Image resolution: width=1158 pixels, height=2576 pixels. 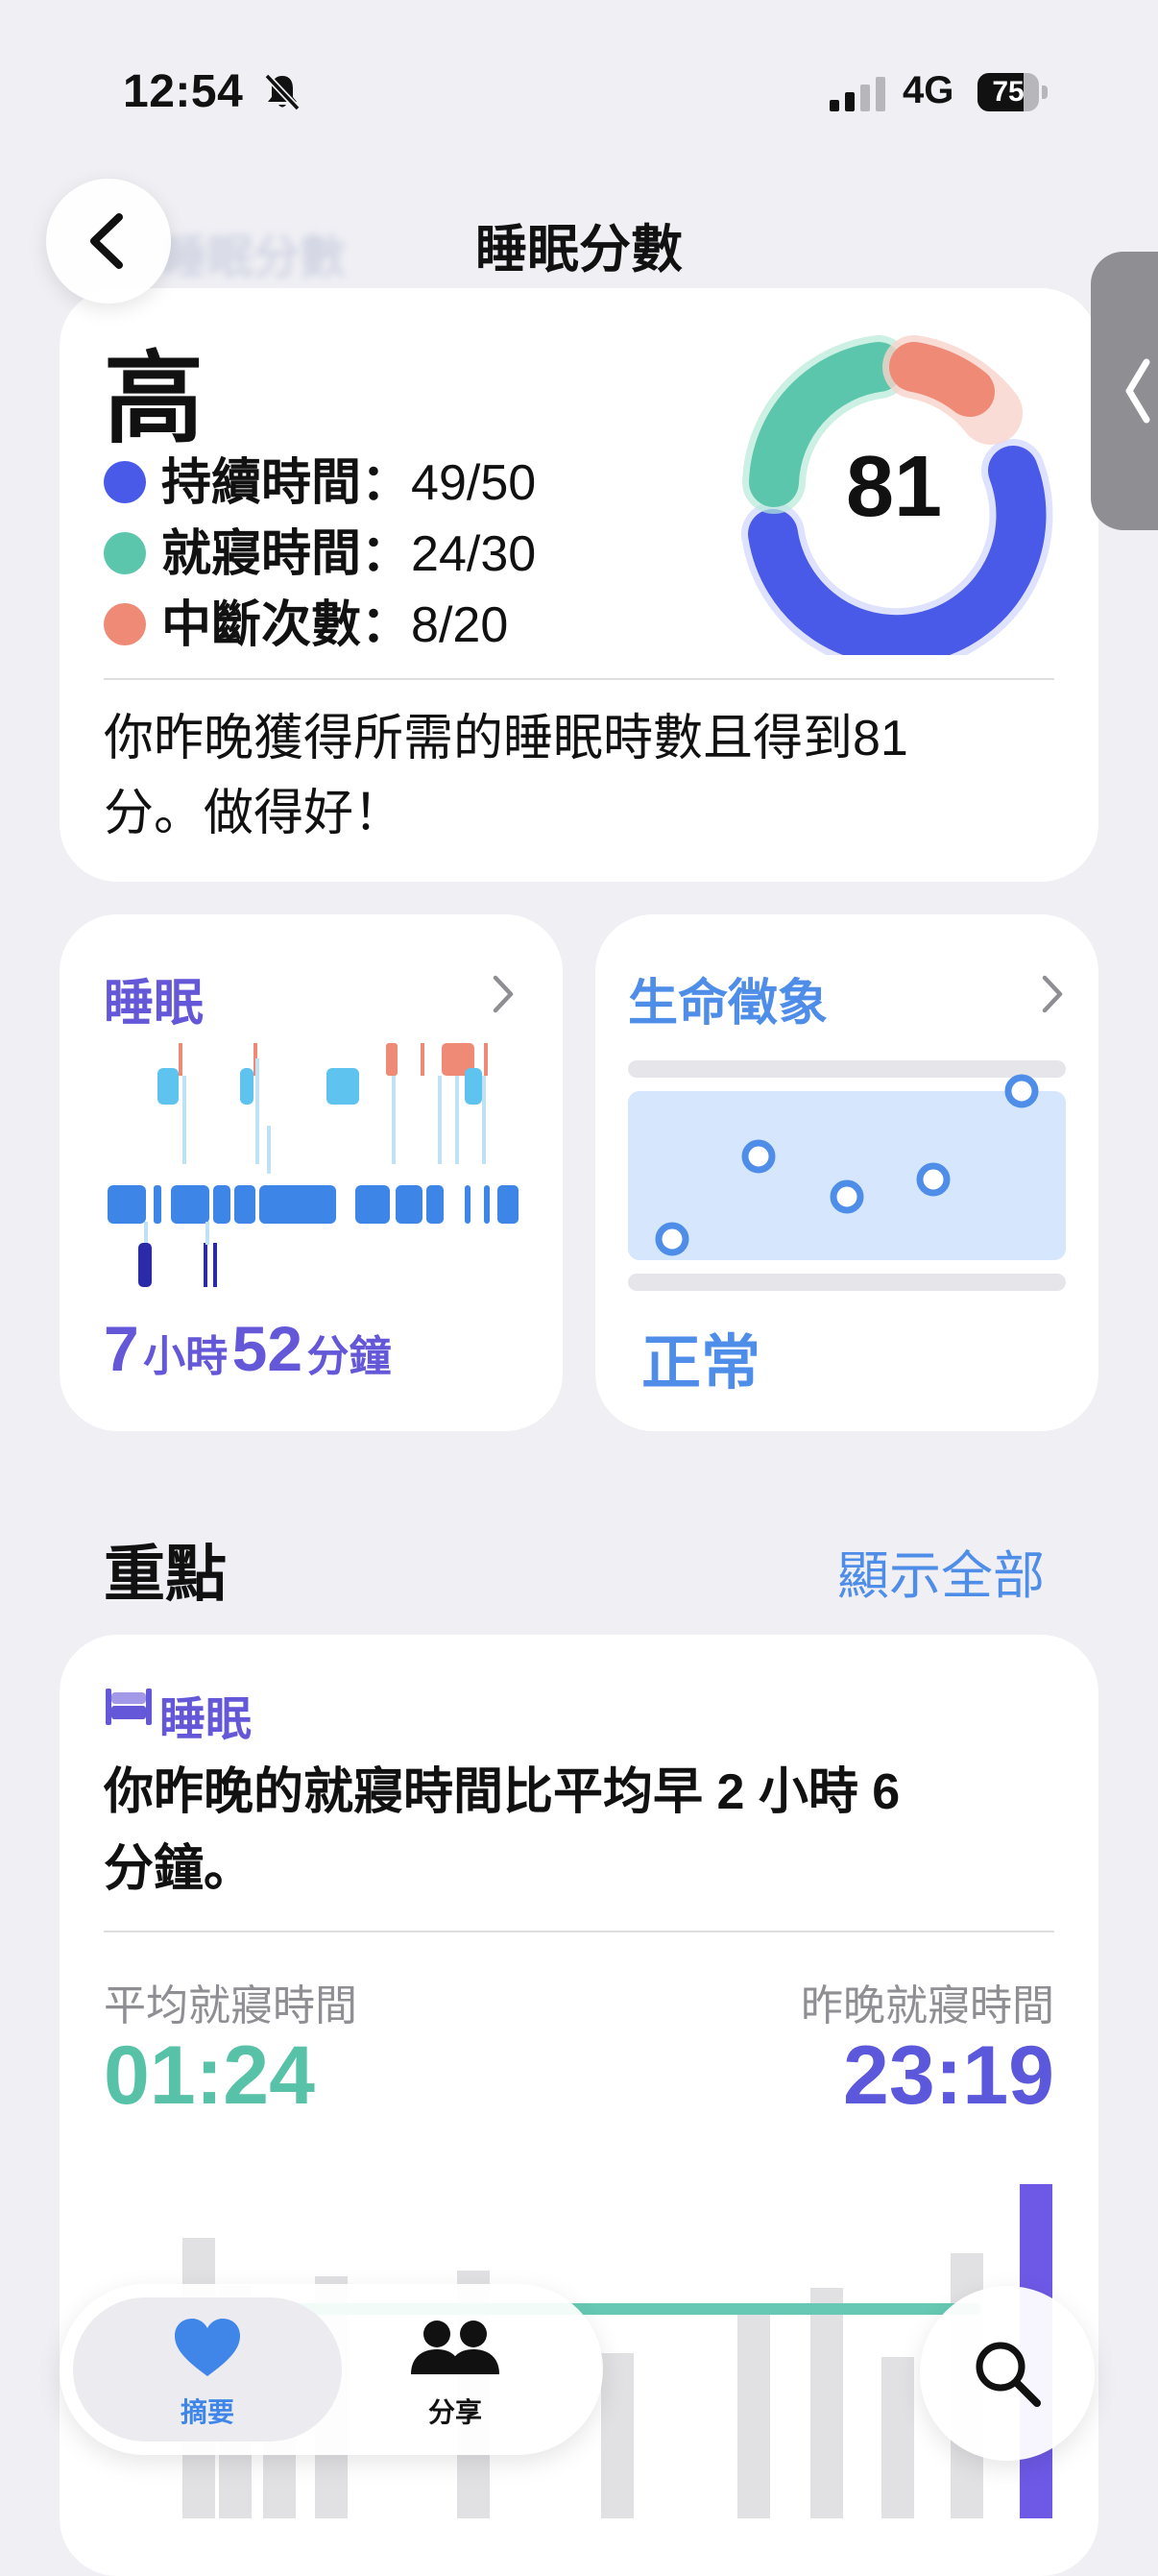 What do you see at coordinates (206, 1719) in the screenshot?
I see `highlight-tag: 睡眠` at bounding box center [206, 1719].